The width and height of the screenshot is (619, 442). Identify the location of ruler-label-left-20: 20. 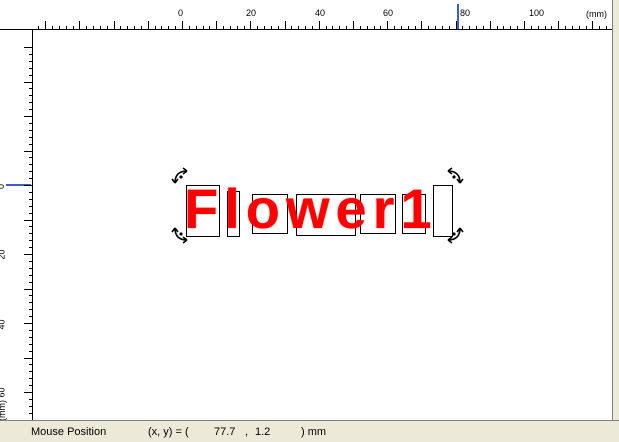
(3, 254).